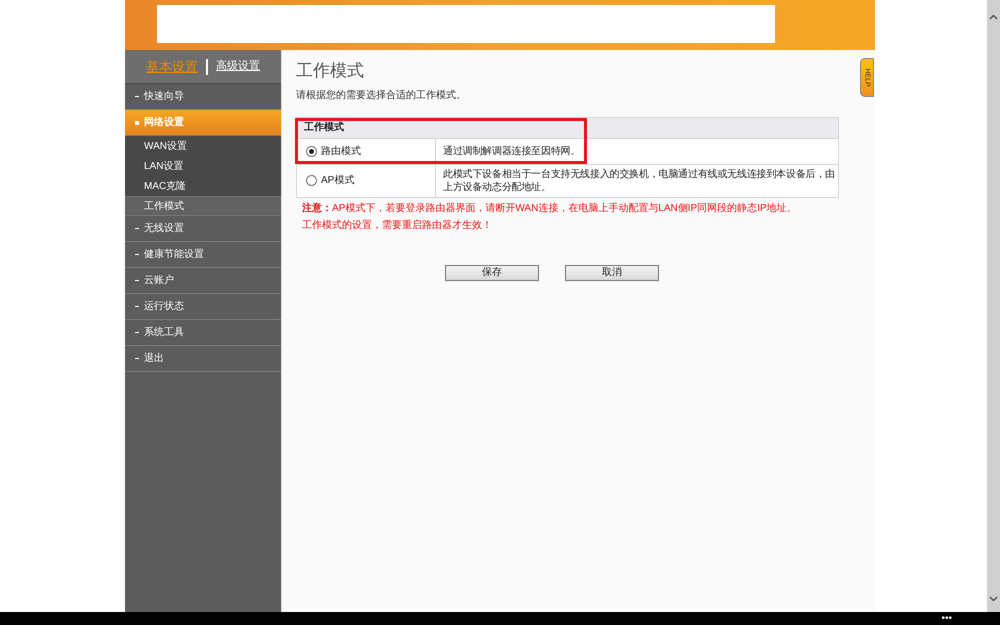 The image size is (1000, 625). What do you see at coordinates (993, 599) in the screenshot?
I see `scroll-down-icon` at bounding box center [993, 599].